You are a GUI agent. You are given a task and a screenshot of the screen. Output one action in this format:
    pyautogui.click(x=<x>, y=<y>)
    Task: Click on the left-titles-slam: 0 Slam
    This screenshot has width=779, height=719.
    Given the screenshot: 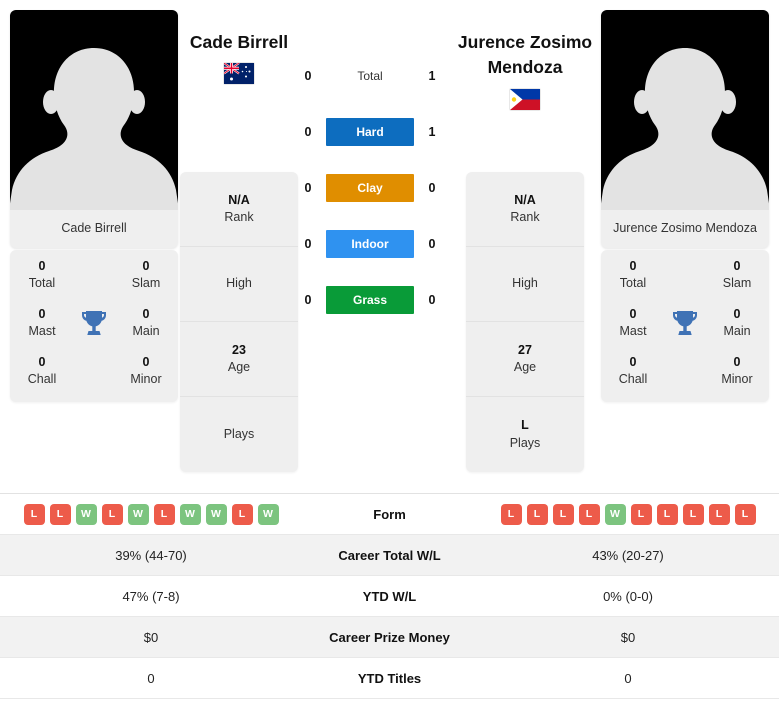 What is the action you would take?
    pyautogui.click(x=146, y=275)
    